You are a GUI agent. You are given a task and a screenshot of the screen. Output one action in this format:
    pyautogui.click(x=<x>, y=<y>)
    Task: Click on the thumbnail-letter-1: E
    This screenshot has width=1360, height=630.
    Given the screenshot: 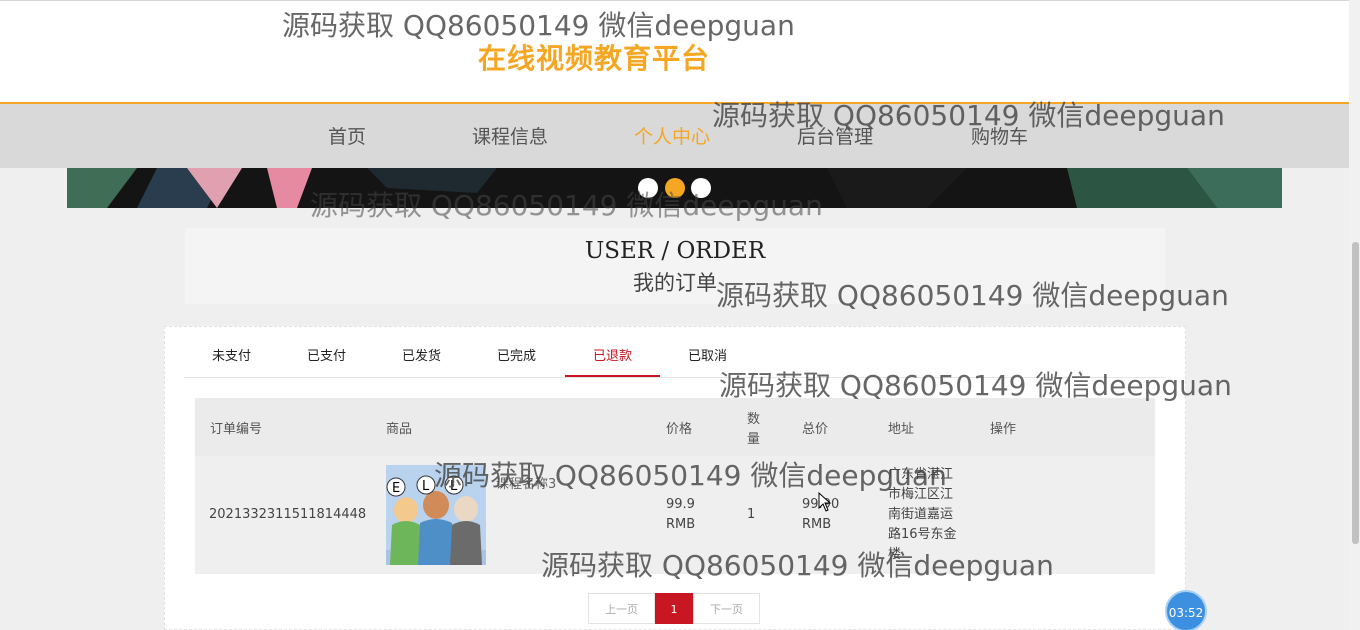 What is the action you would take?
    pyautogui.click(x=396, y=488)
    